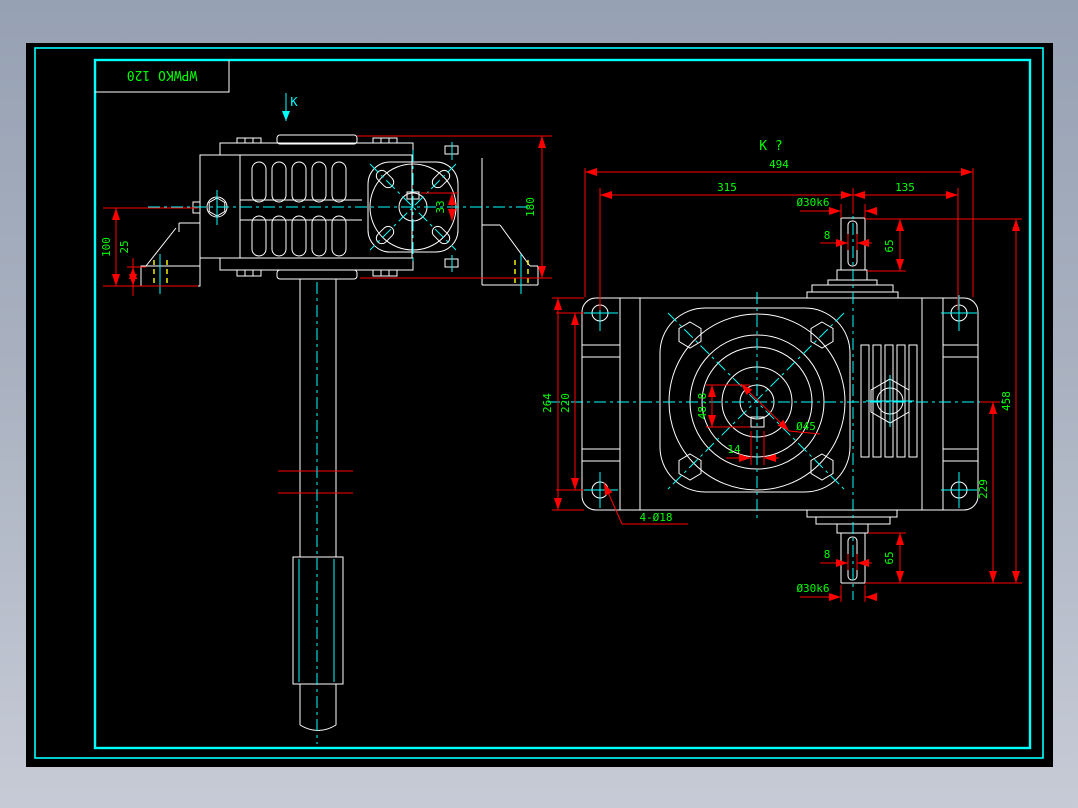 The height and width of the screenshot is (808, 1078). What do you see at coordinates (294, 102) in the screenshot?
I see `view-k-label: K` at bounding box center [294, 102].